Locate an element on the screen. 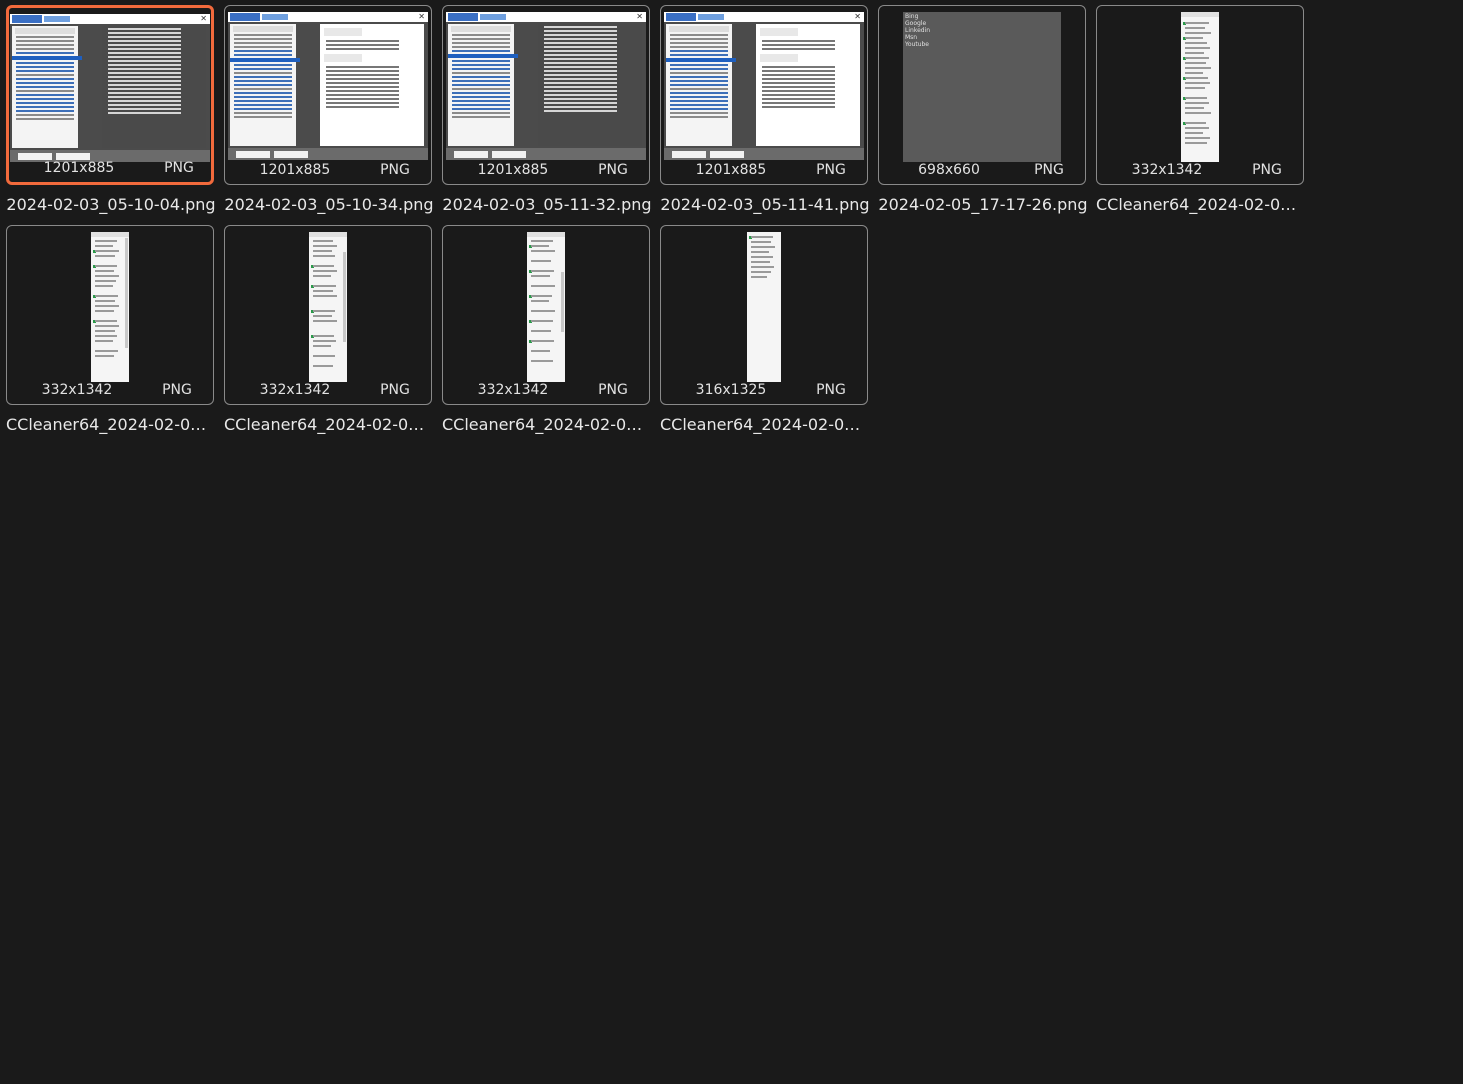 This screenshot has width=1463, height=1084. thumbnail-card: 316x1325 PNG is located at coordinates (764, 315).